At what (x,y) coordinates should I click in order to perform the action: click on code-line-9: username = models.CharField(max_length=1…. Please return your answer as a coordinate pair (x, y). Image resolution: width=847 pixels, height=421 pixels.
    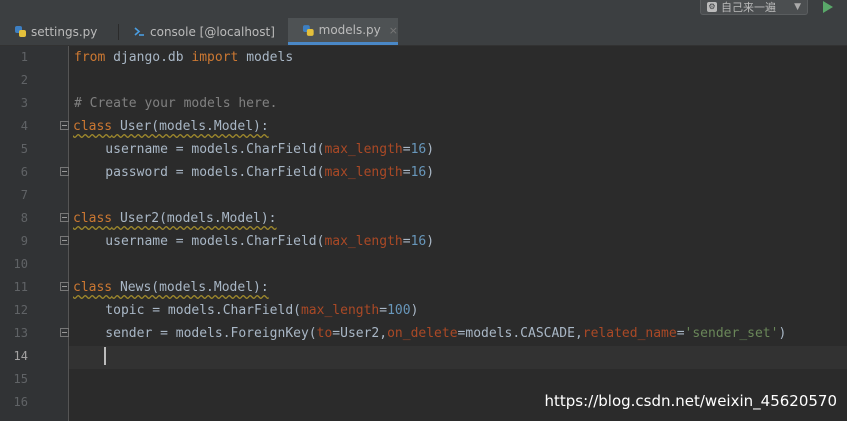
    Looking at the image, I should click on (254, 241).